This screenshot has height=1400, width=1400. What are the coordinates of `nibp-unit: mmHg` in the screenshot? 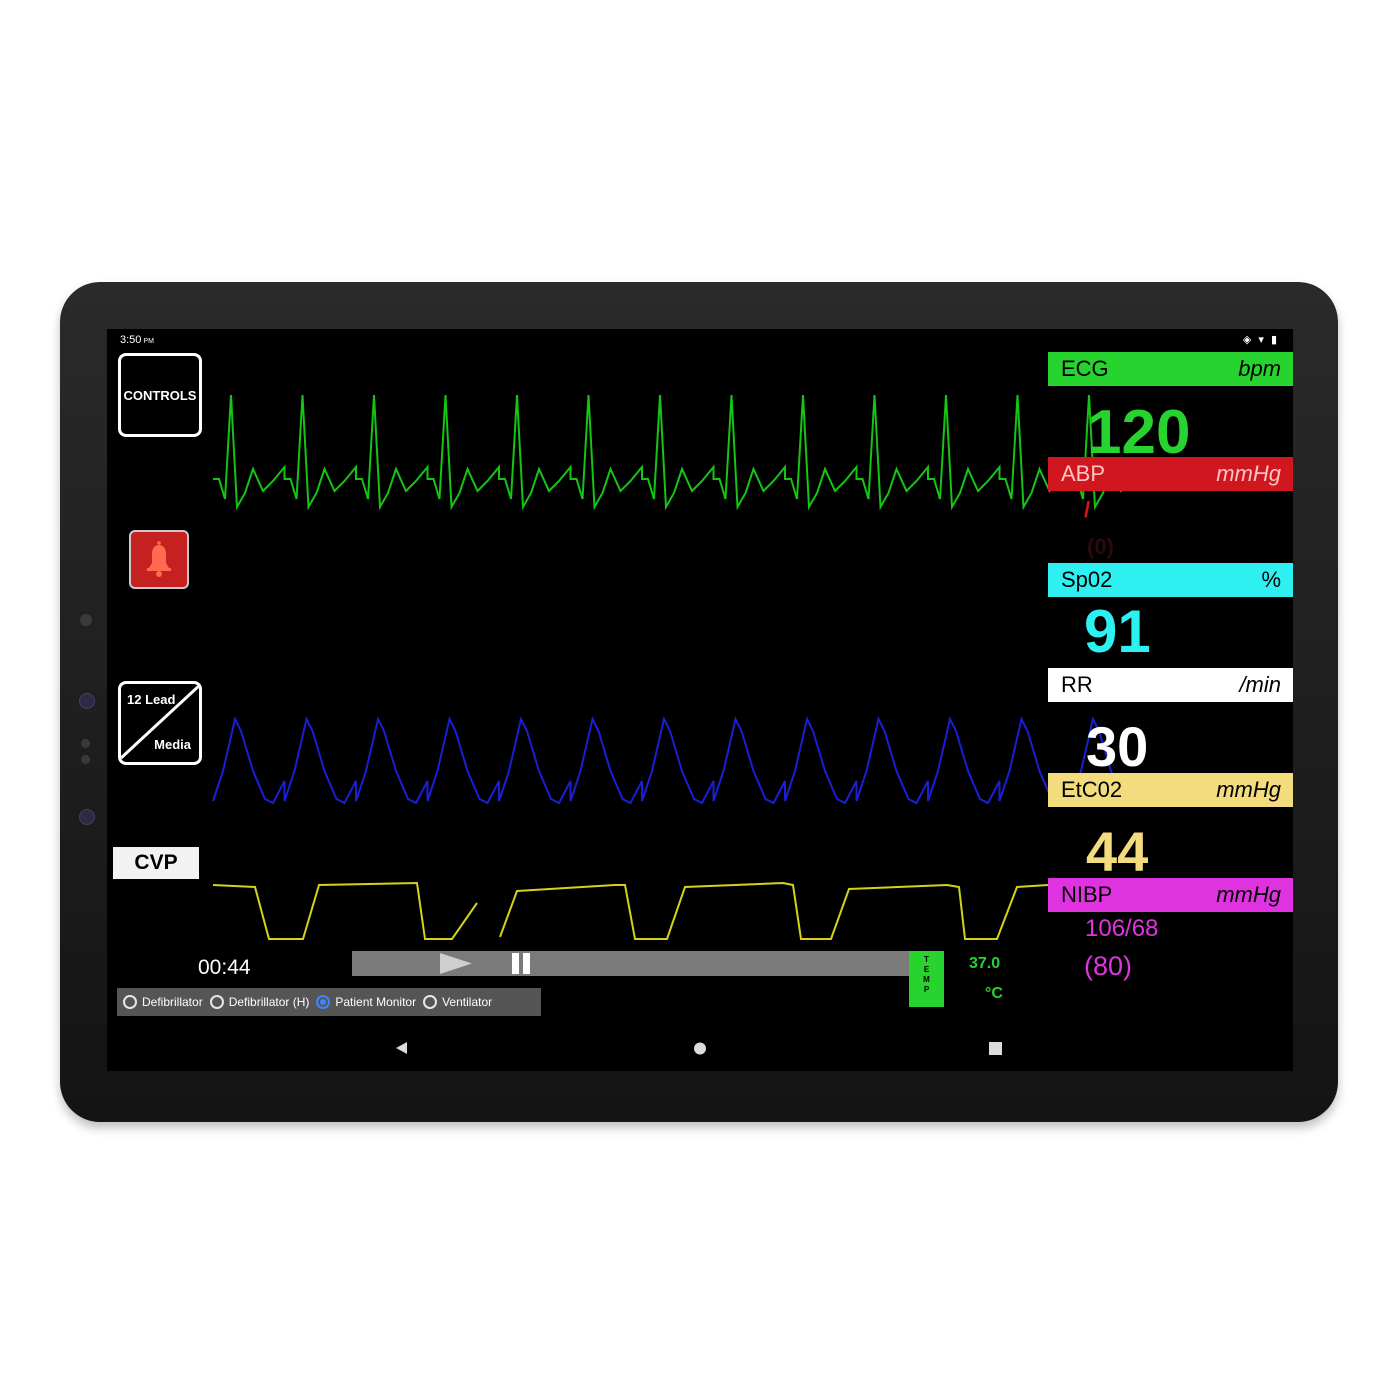 It's located at (1248, 894).